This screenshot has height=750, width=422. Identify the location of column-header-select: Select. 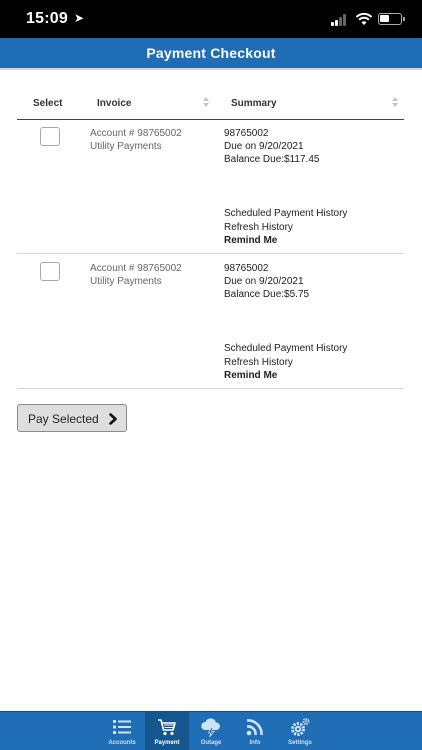
(48, 103).